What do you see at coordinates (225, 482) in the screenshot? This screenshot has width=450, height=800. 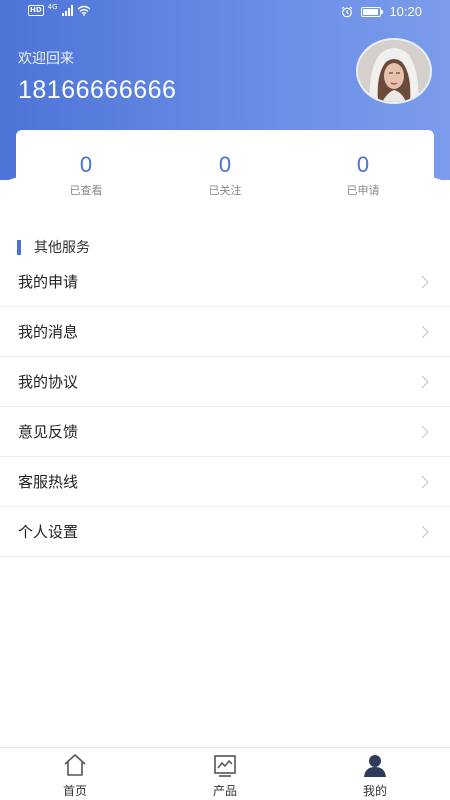 I see `menu-item-customer-hotline: 客服热线` at bounding box center [225, 482].